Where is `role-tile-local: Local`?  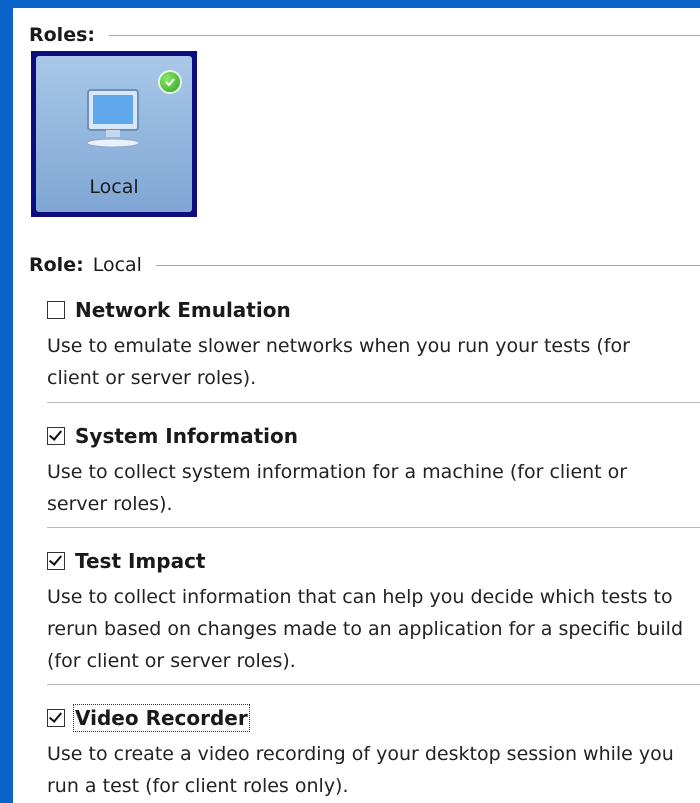 role-tile-local: Local is located at coordinates (114, 134).